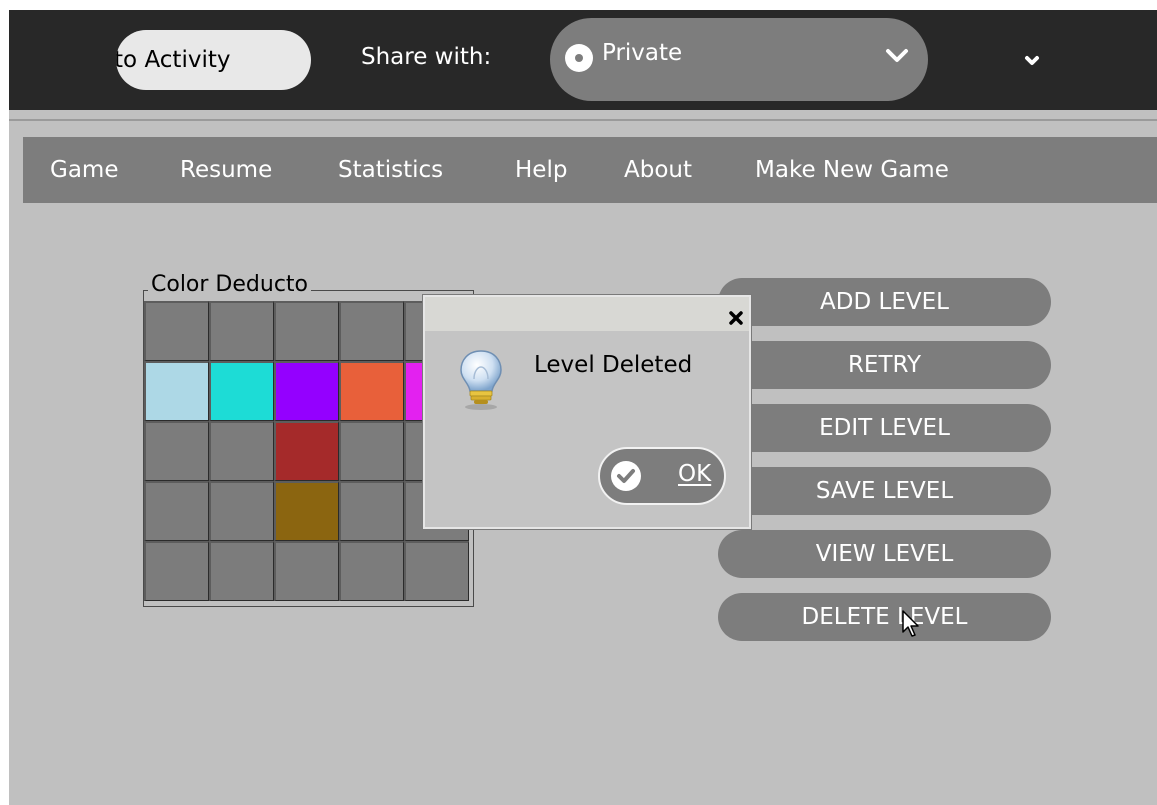 This screenshot has width=1157, height=805. I want to click on add-level-button: ADD LEVEL, so click(884, 302).